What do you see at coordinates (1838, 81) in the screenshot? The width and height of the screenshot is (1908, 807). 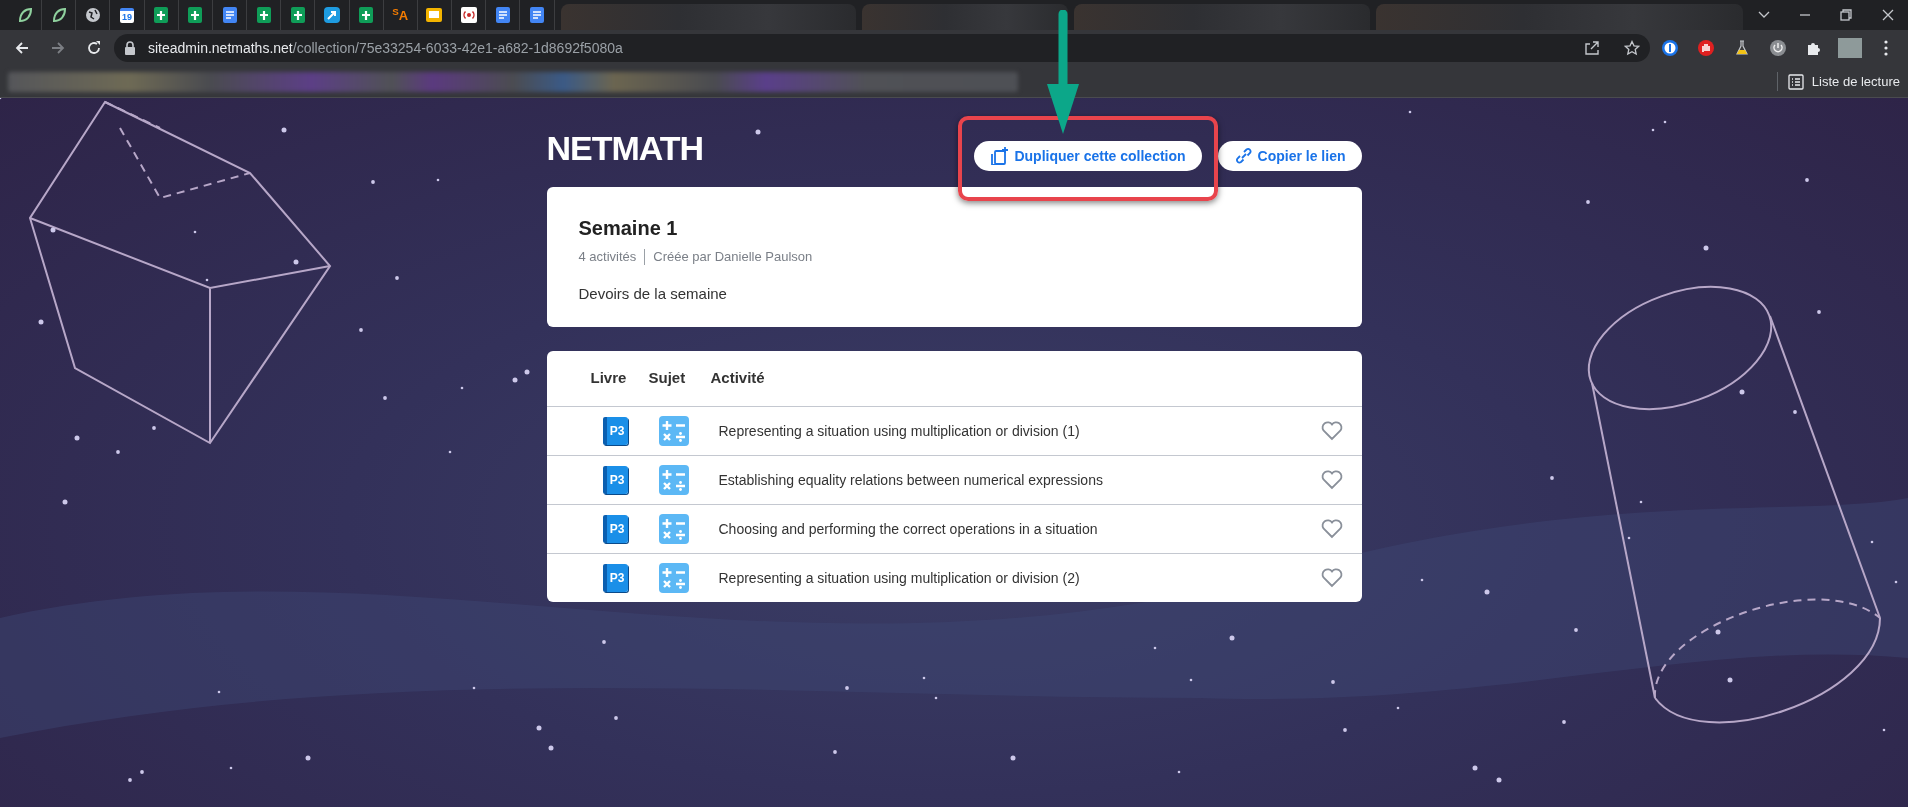 I see `reading-list-button: Liste de lecture` at bounding box center [1838, 81].